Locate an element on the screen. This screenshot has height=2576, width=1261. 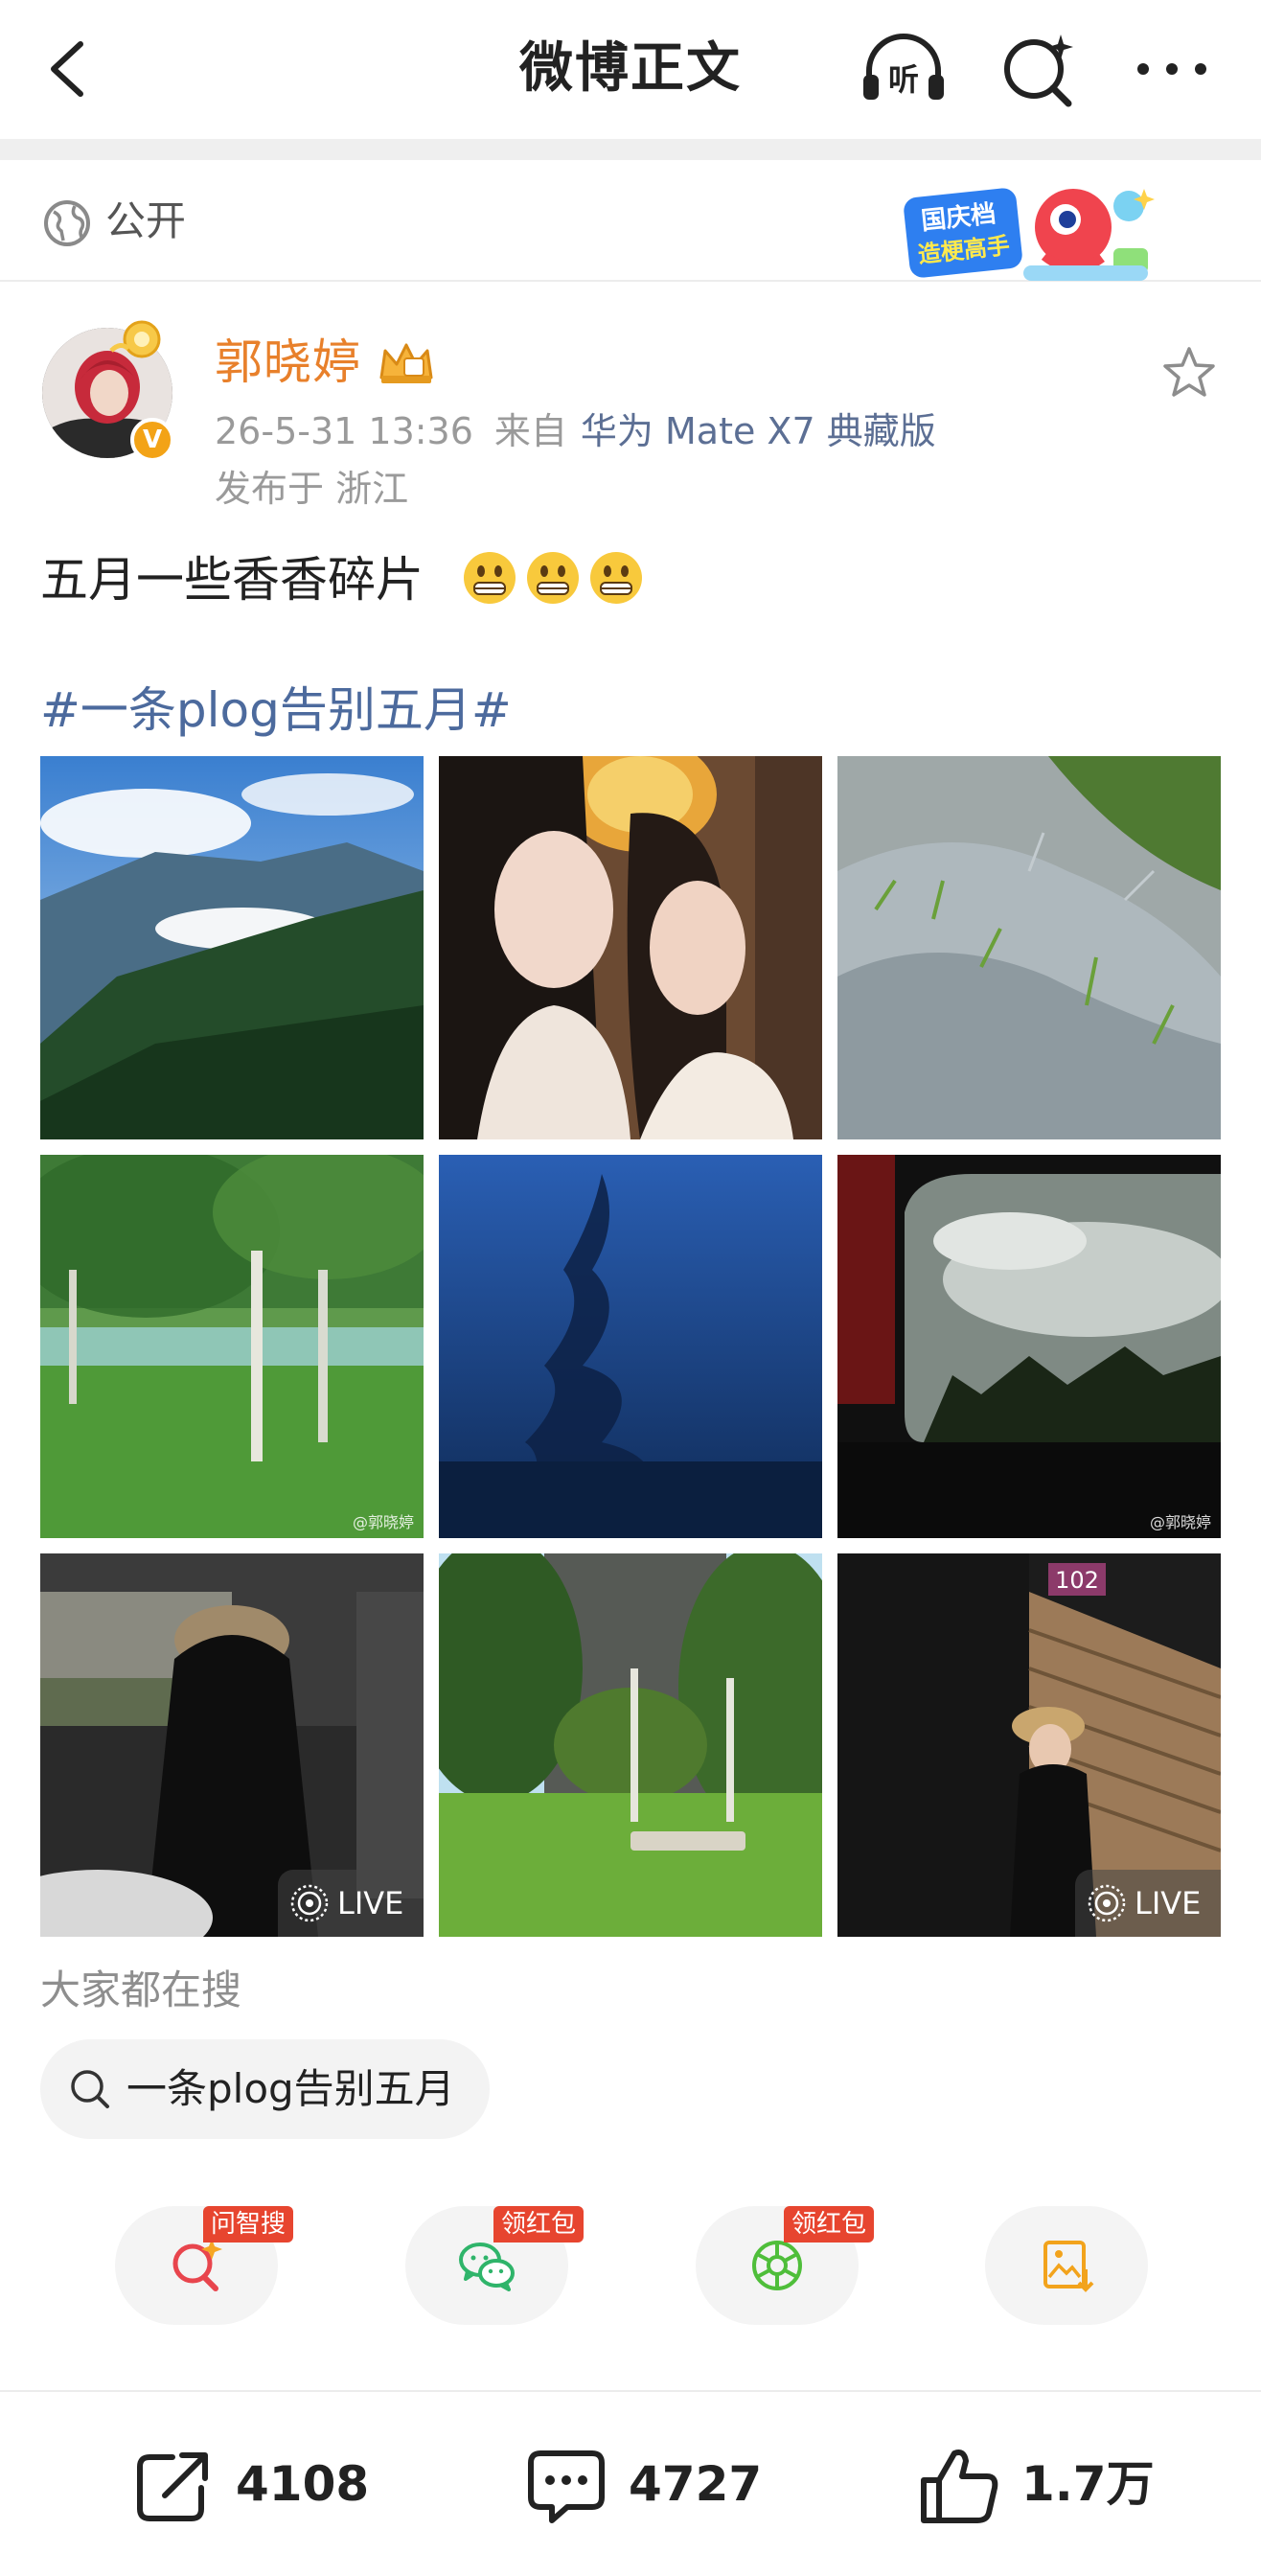
search-icon is located at coordinates (90, 2089).